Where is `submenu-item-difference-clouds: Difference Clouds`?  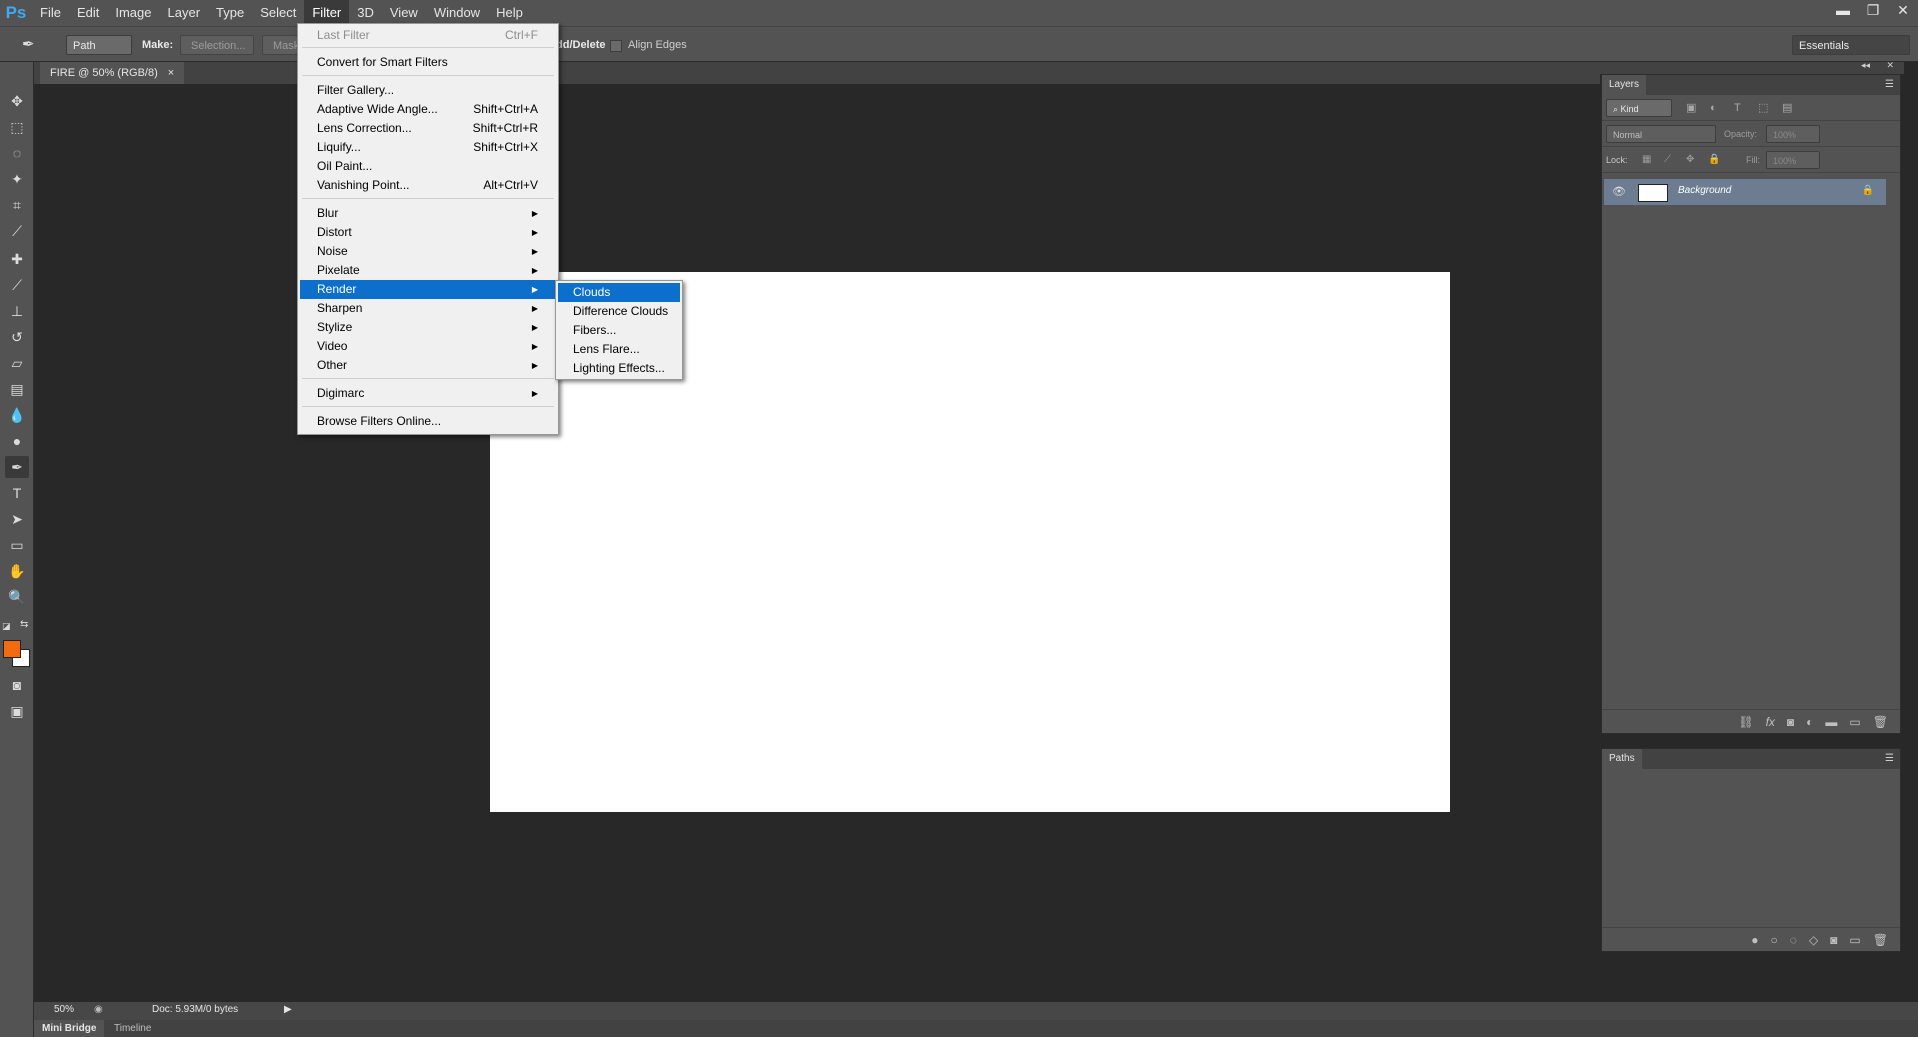 submenu-item-difference-clouds: Difference Clouds is located at coordinates (619, 311).